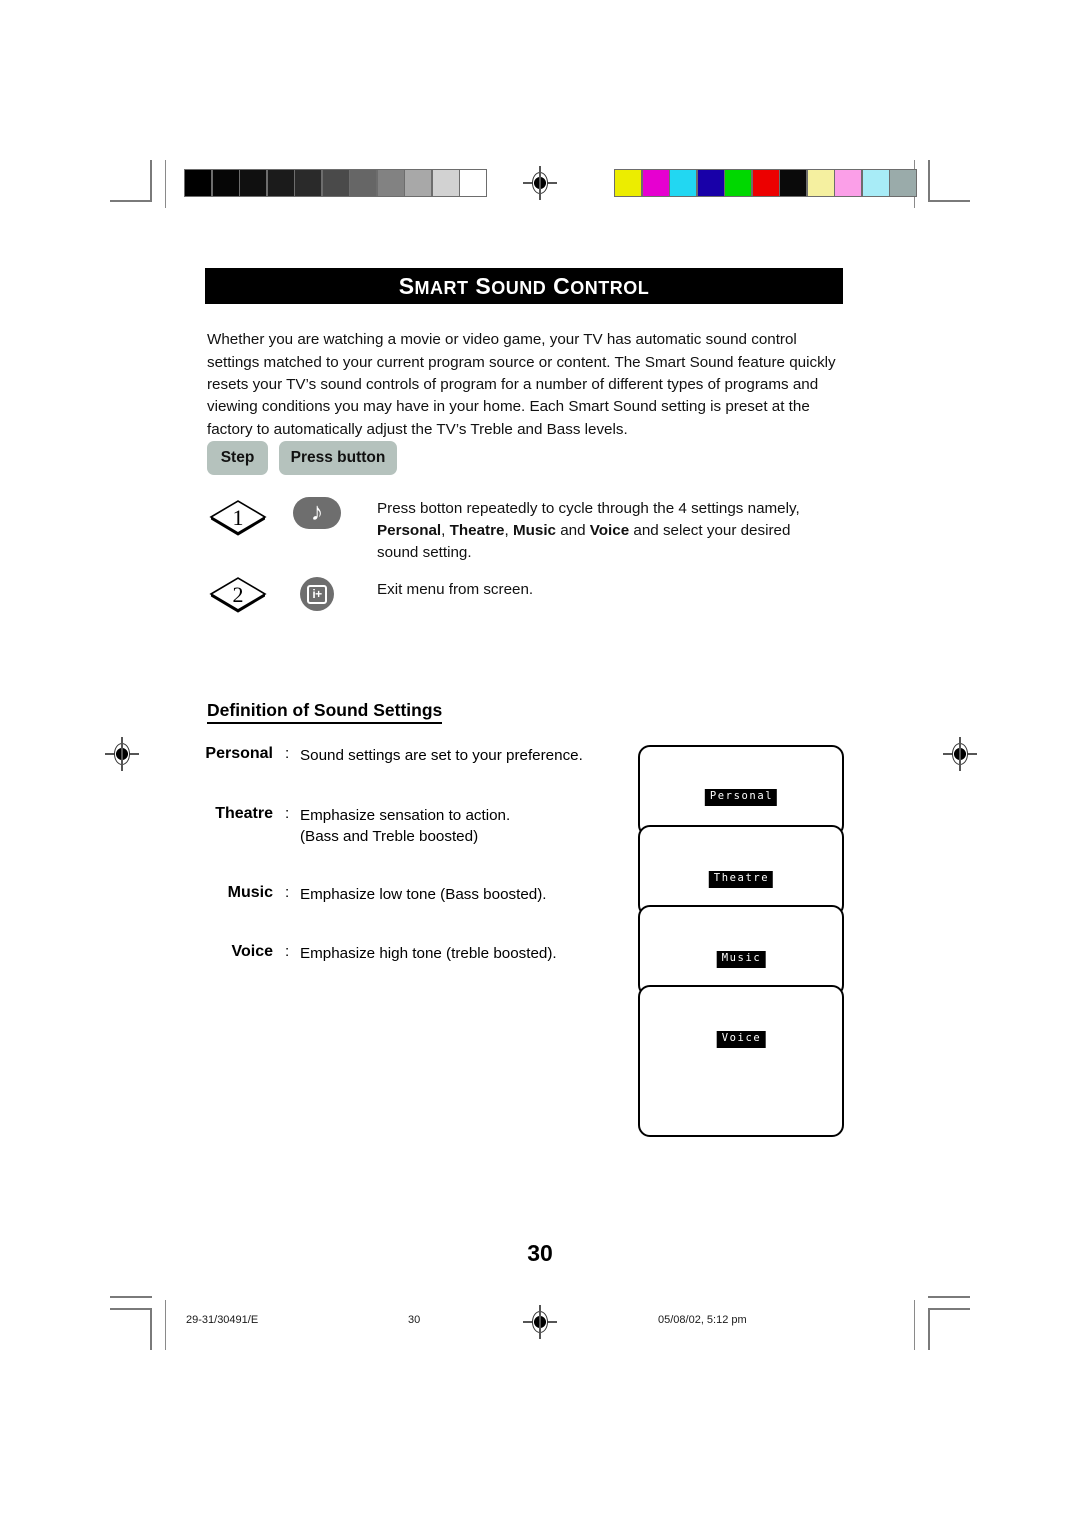 The height and width of the screenshot is (1528, 1080). I want to click on step-number-diamond-1: 1, so click(238, 517).